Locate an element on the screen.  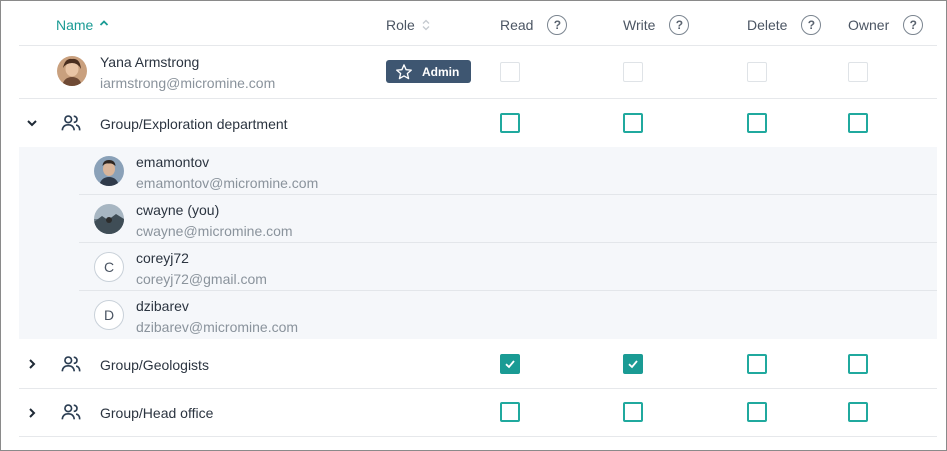
column-header-owner: Owner ? is located at coordinates (886, 25).